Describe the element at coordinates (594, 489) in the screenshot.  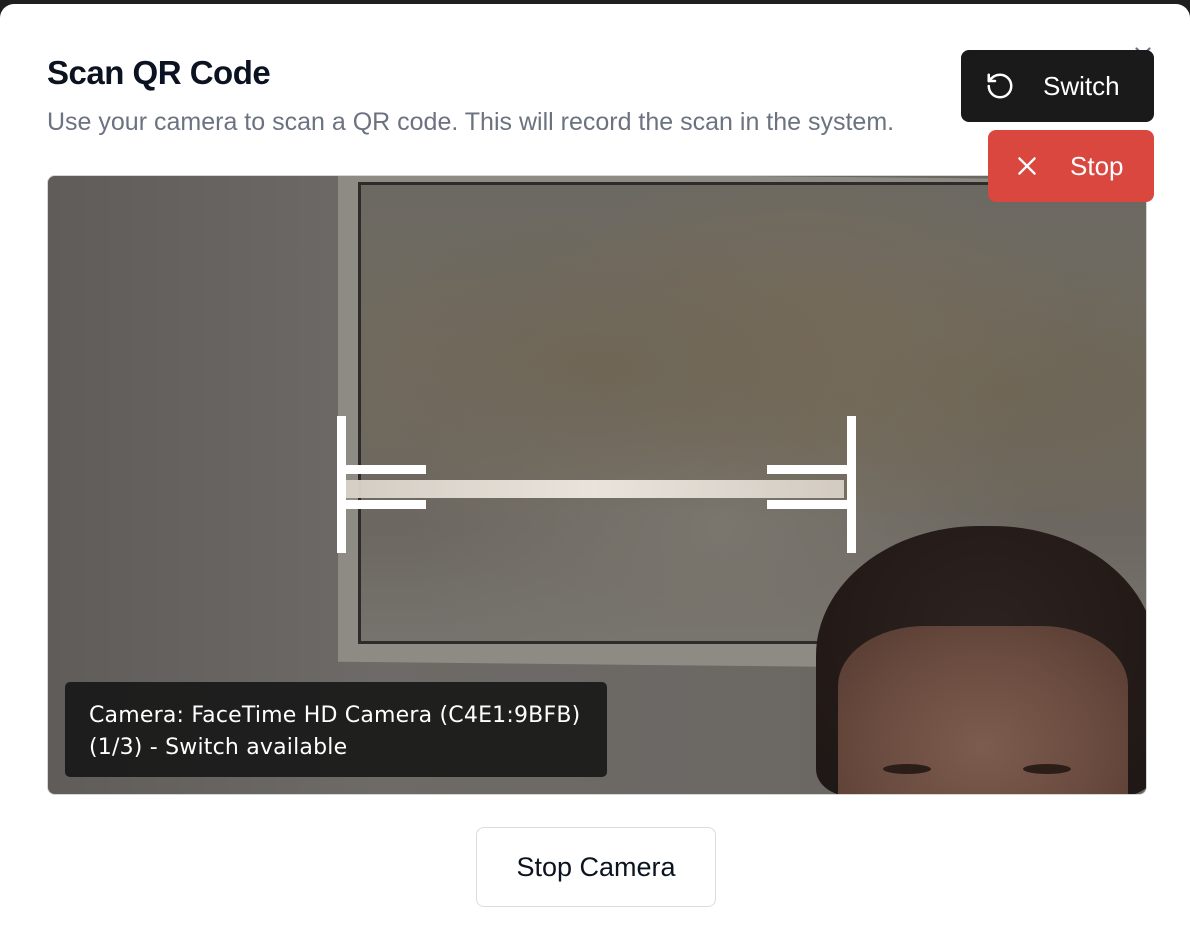
I see `scan-line` at that location.